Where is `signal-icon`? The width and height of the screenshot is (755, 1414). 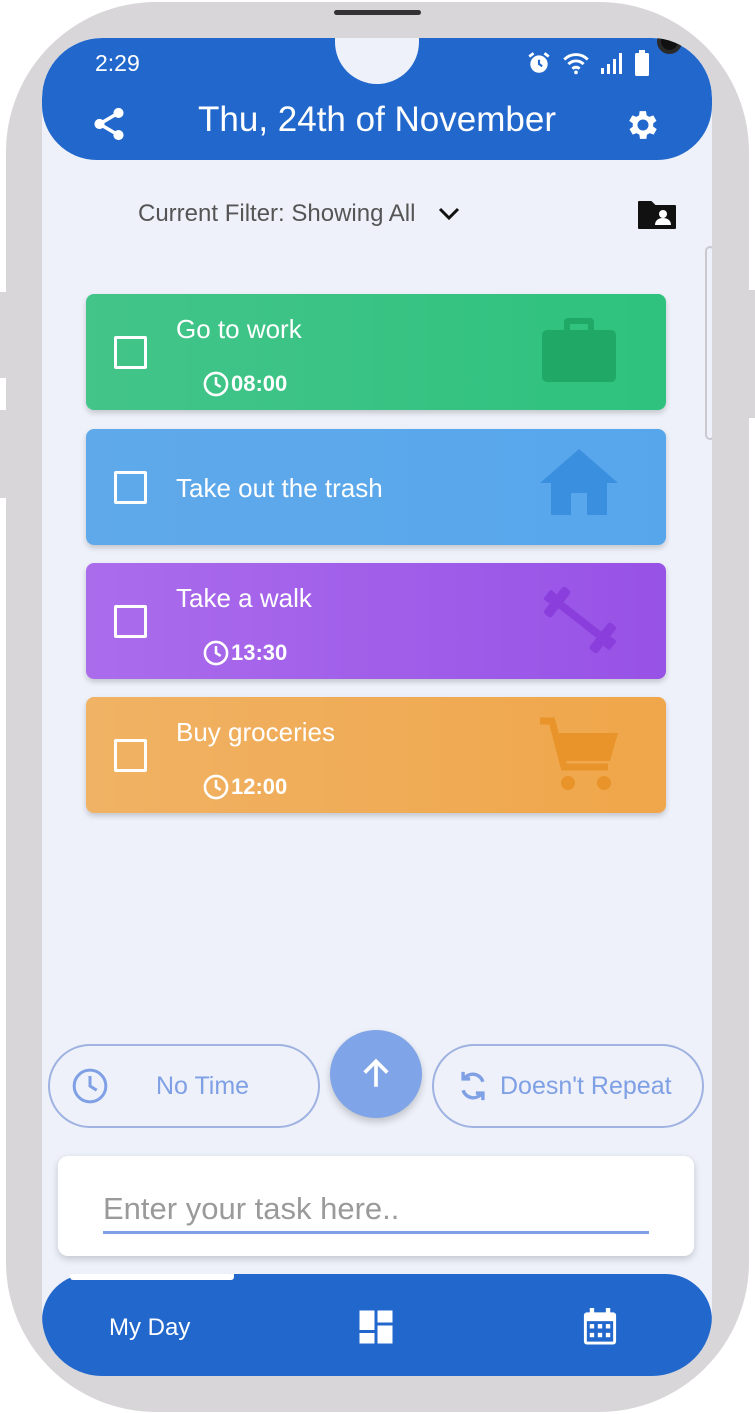 signal-icon is located at coordinates (611, 63).